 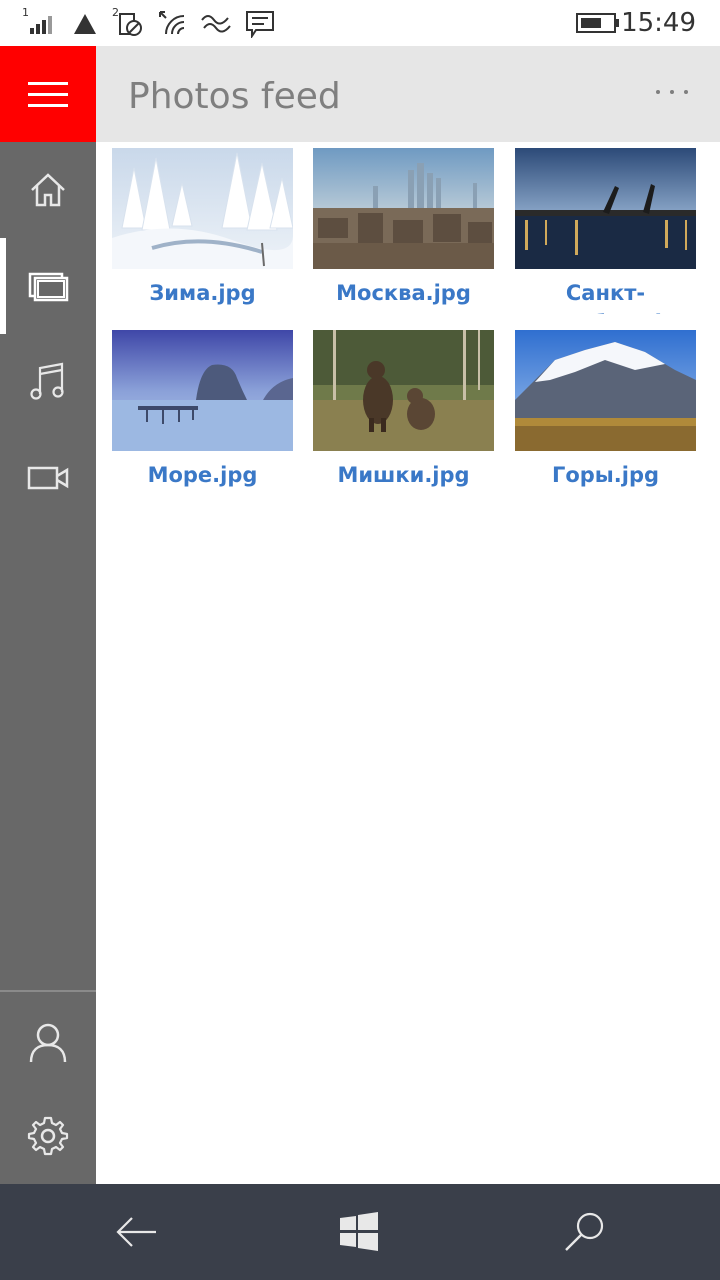 I want to click on ellipsis-icon, so click(x=658, y=92).